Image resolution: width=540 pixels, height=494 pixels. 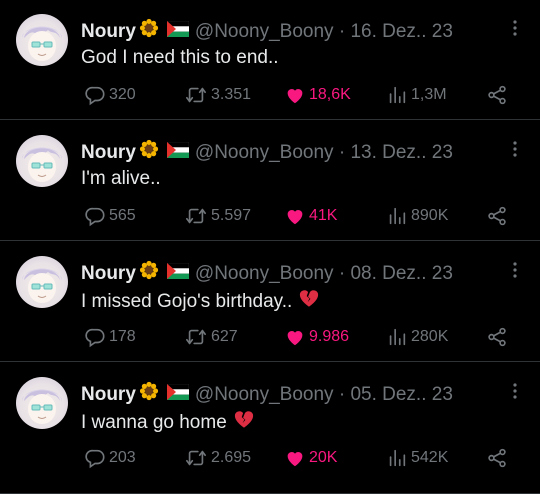 What do you see at coordinates (187, 301) in the screenshot?
I see `tweet-text-content: I missed Gojo's birthday..` at bounding box center [187, 301].